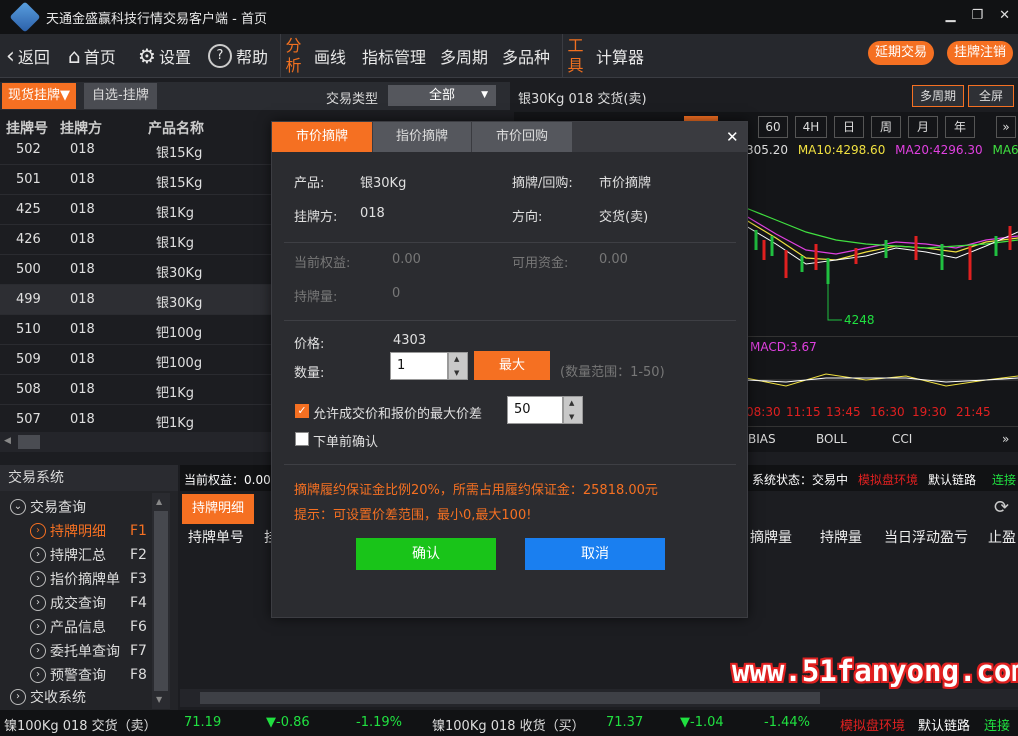 The width and height of the screenshot is (1018, 736). Describe the element at coordinates (573, 410) in the screenshot. I see `spread-stepper` at that location.